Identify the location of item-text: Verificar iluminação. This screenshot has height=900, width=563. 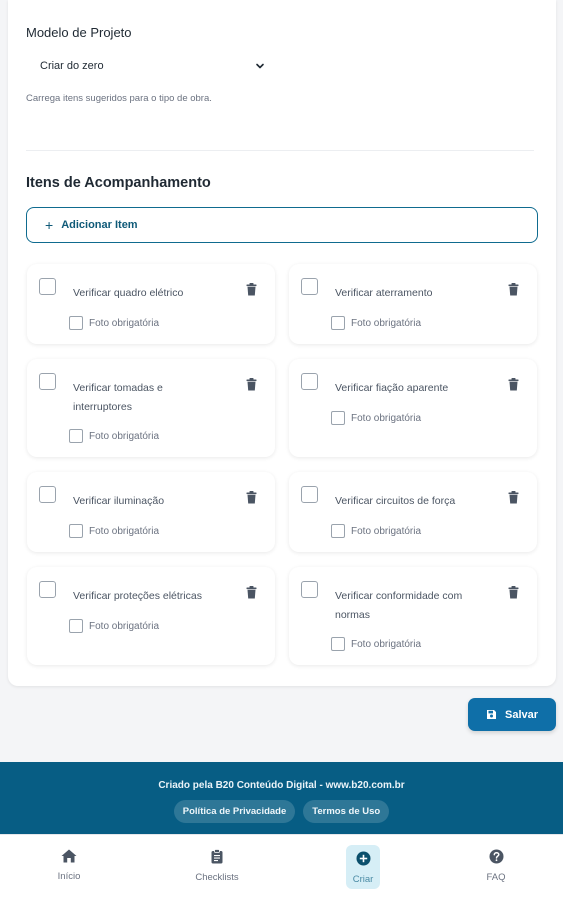
(148, 501).